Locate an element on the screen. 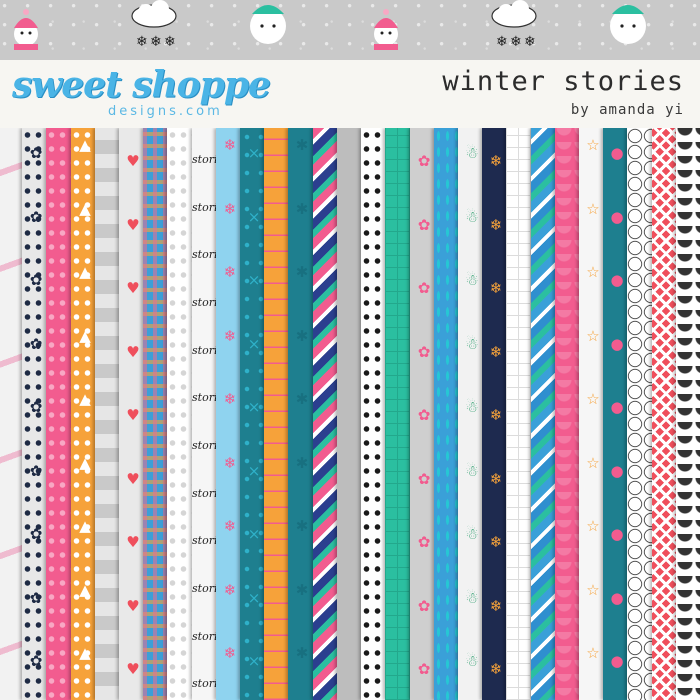 Image resolution: width=700 pixels, height=700 pixels. paper-strip-13: ✱ ✱ ✱ ✱ ✱ ✱ ✱ ✱ ✱ is located at coordinates (302, 414).